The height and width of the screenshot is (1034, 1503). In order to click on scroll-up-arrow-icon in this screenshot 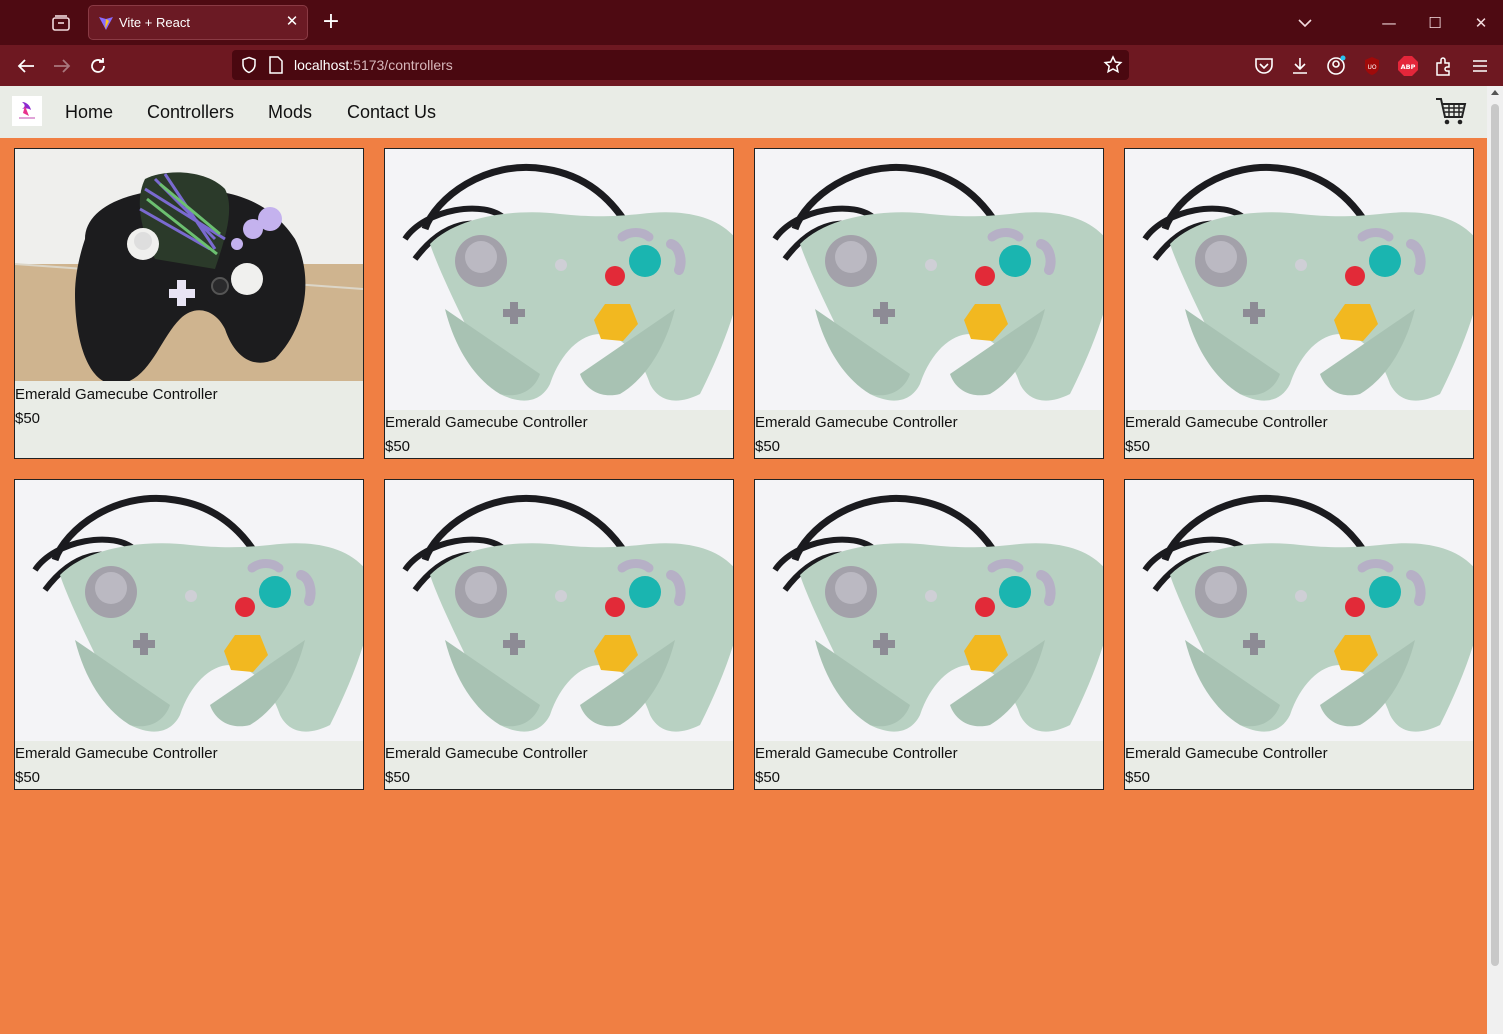, I will do `click(1495, 92)`.